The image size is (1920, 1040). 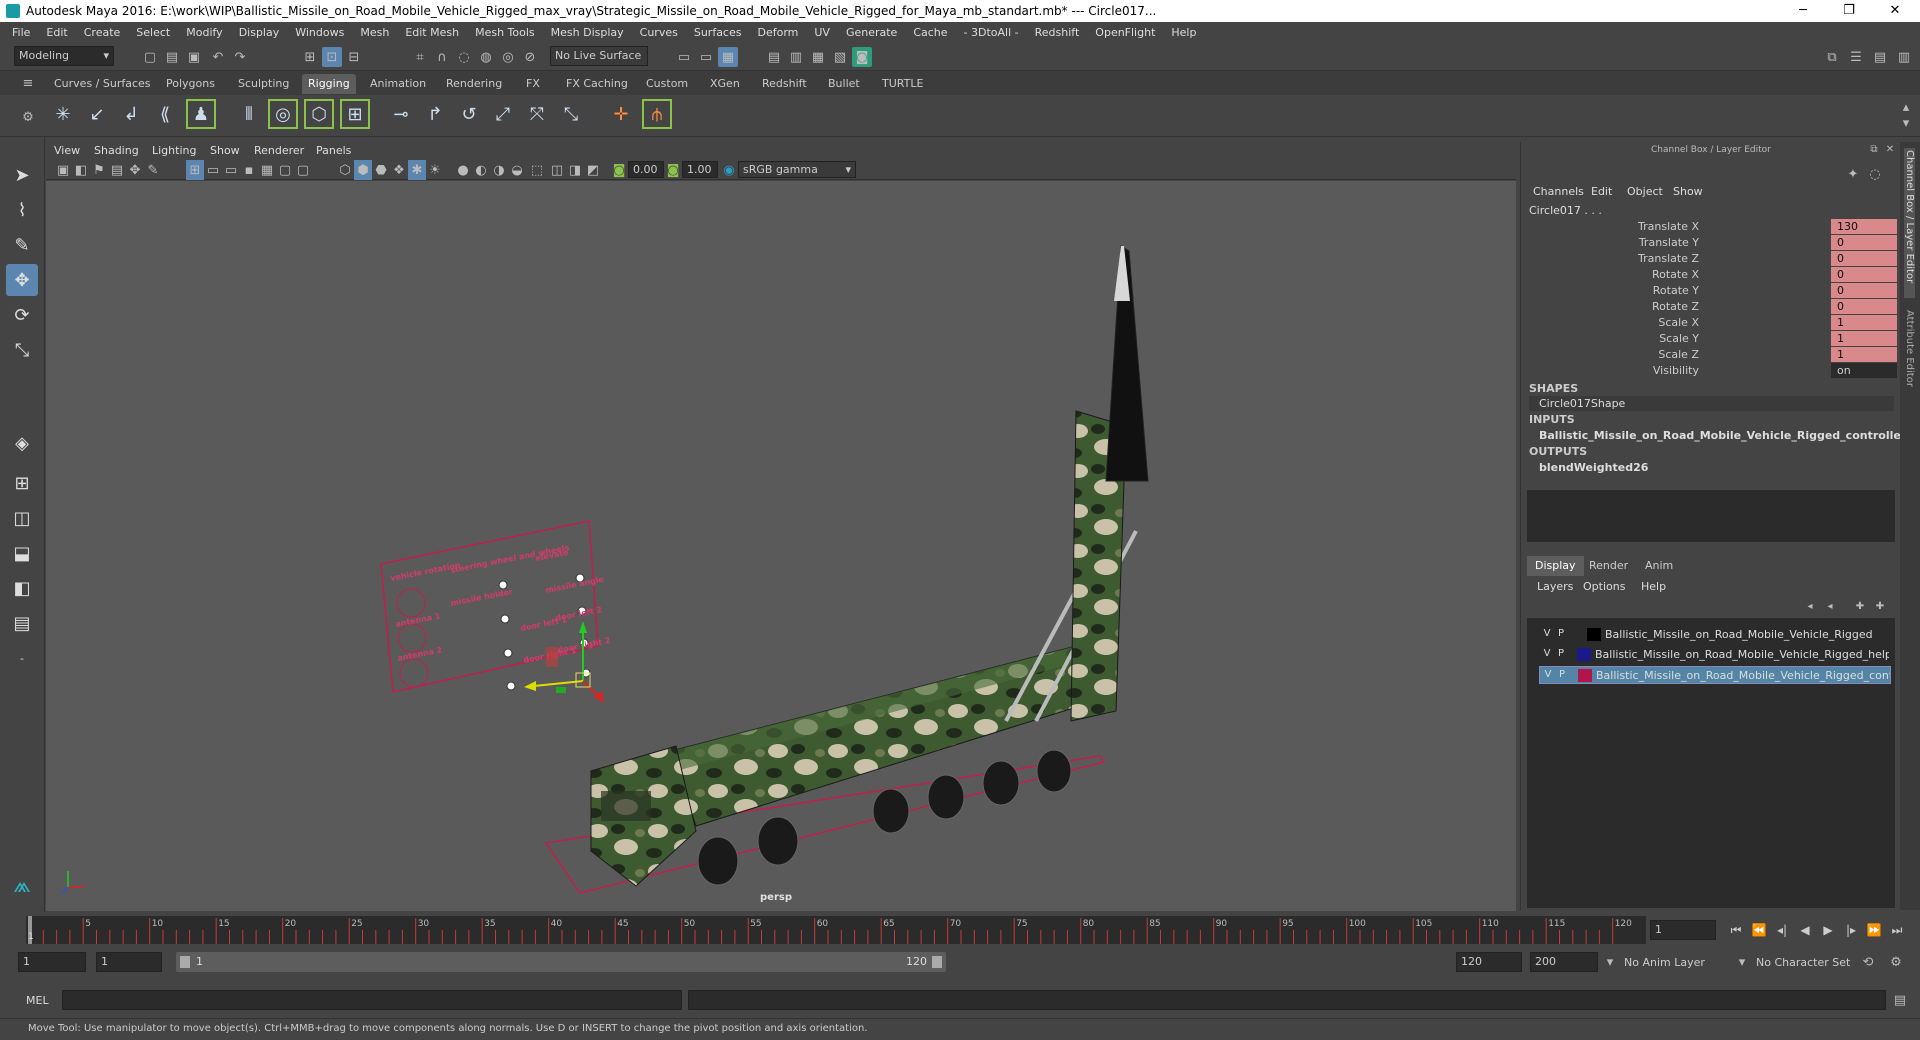 I want to click on viewport-menu-view: View, so click(x=67, y=150).